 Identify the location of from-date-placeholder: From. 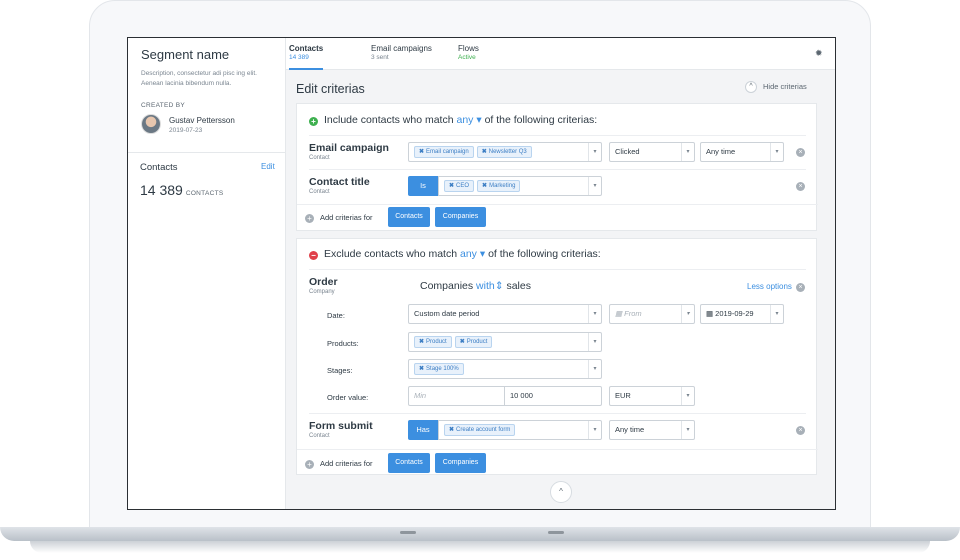
(633, 313).